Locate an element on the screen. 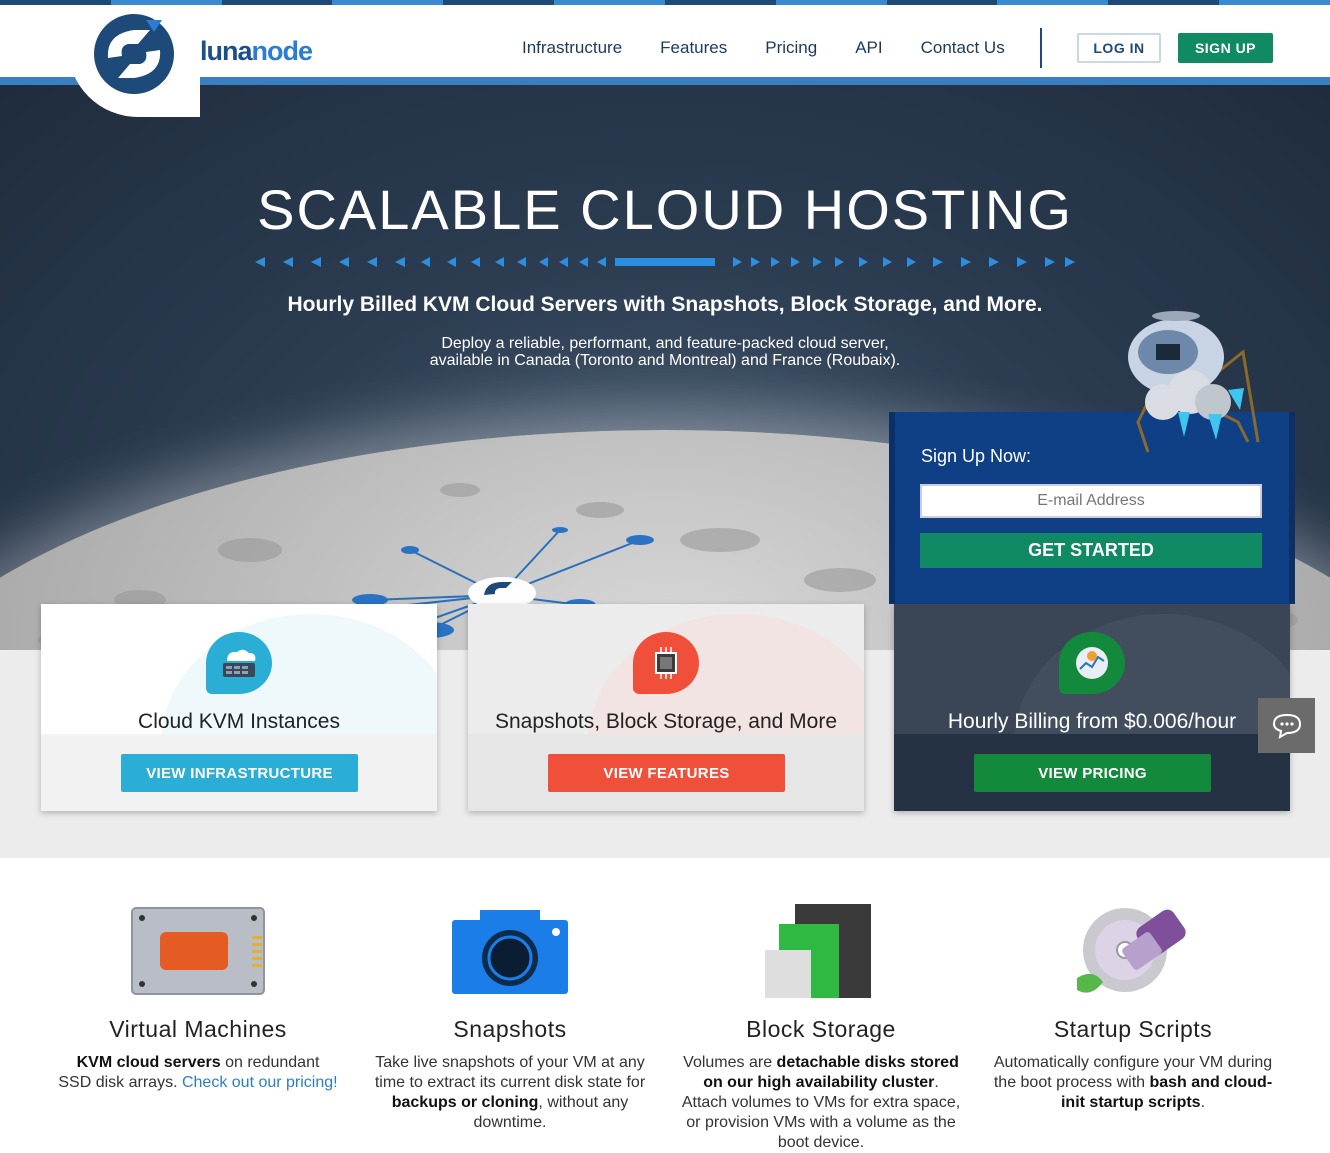  logo-text-luna: luna is located at coordinates (226, 51).